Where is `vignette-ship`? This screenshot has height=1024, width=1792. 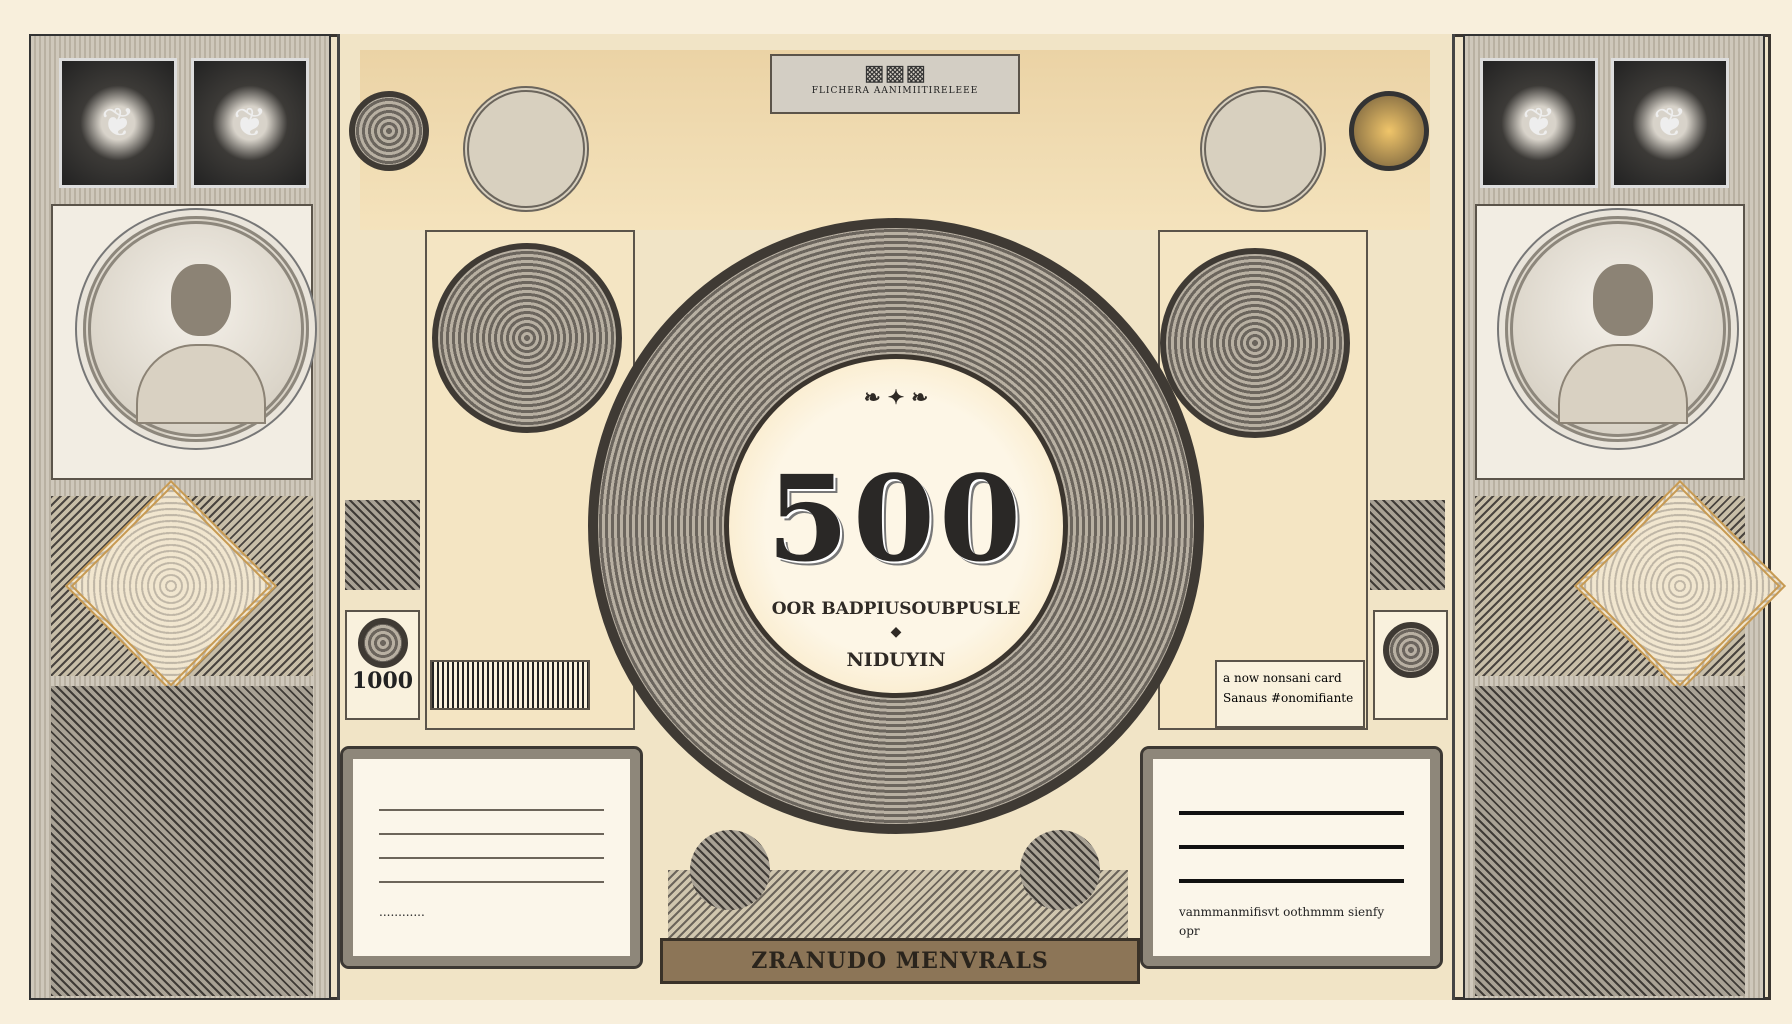
vignette-ship is located at coordinates (1263, 149).